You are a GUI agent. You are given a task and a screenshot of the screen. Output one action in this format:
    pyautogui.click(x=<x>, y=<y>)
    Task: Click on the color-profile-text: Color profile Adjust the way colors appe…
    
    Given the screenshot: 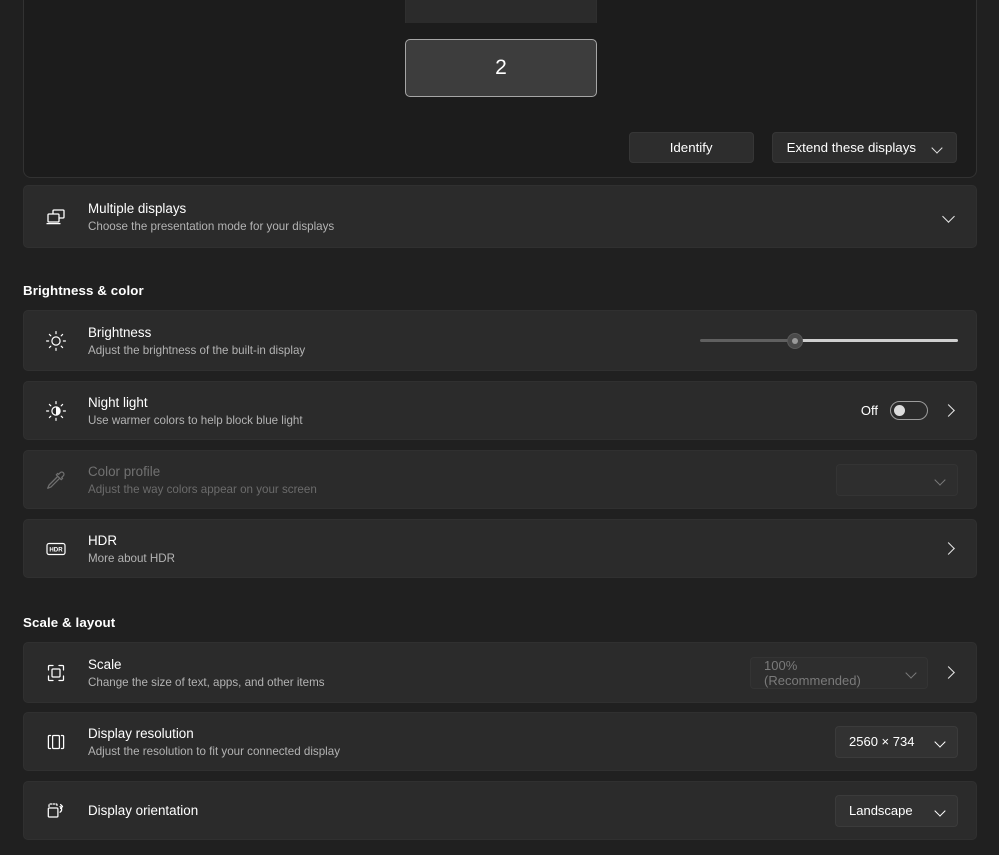 What is the action you would take?
    pyautogui.click(x=462, y=480)
    